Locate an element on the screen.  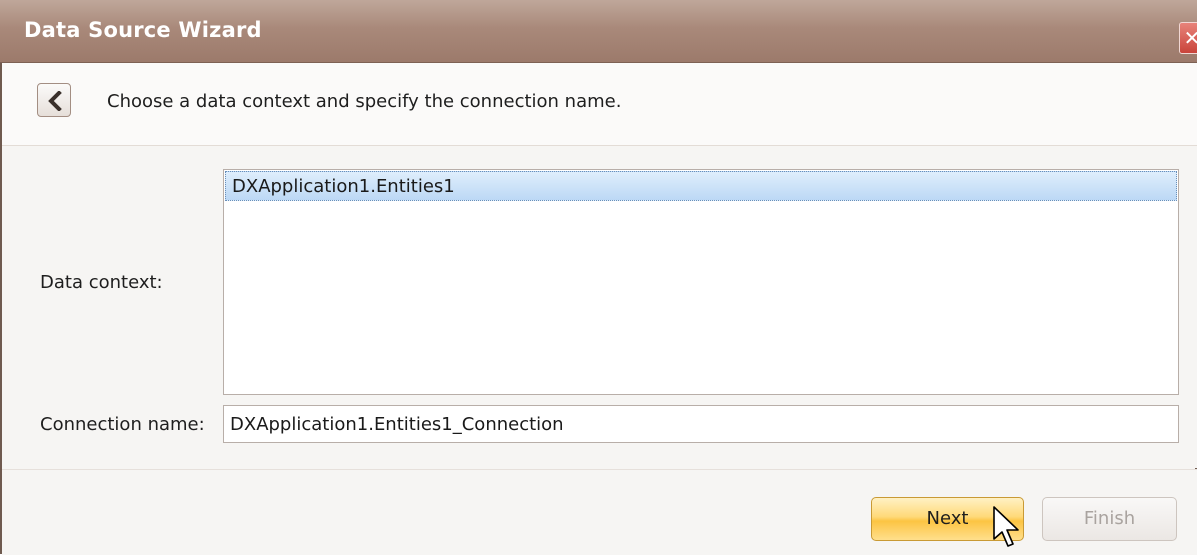
title-bar: Data Source Wizard ✕ is located at coordinates (598, 31).